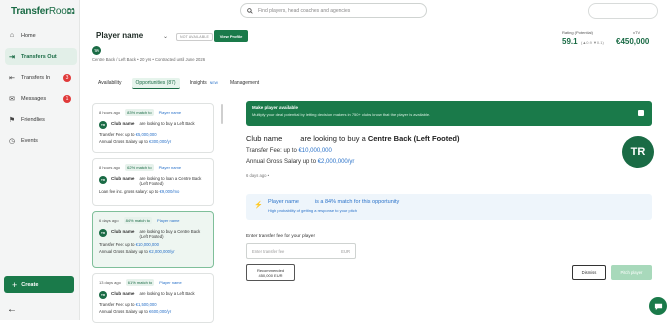  Describe the element at coordinates (637, 32) in the screenshot. I see `xtv-label: xTV` at that location.